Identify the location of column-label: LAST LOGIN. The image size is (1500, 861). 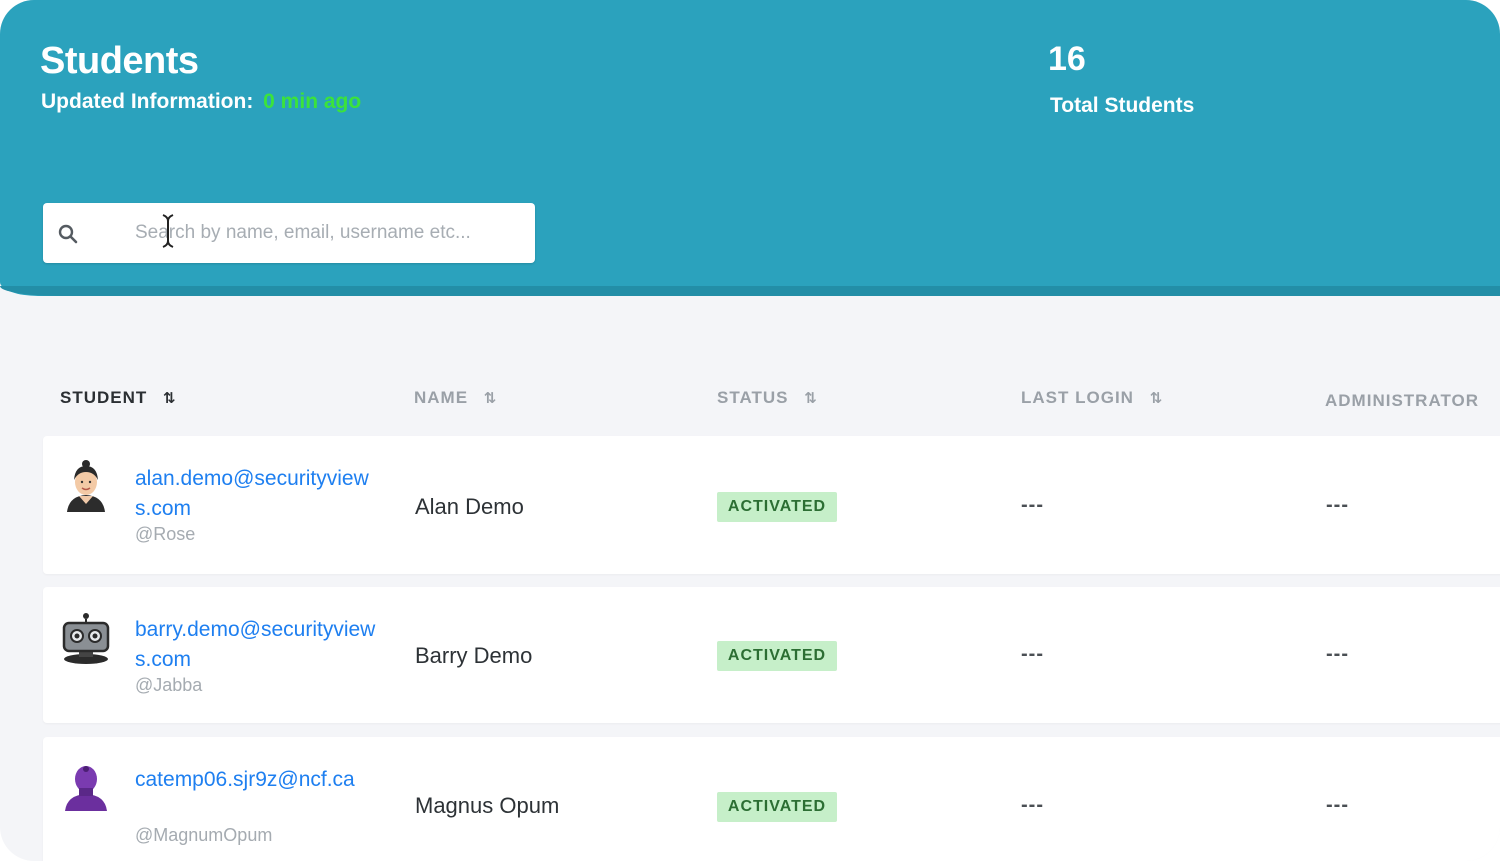
(1077, 397).